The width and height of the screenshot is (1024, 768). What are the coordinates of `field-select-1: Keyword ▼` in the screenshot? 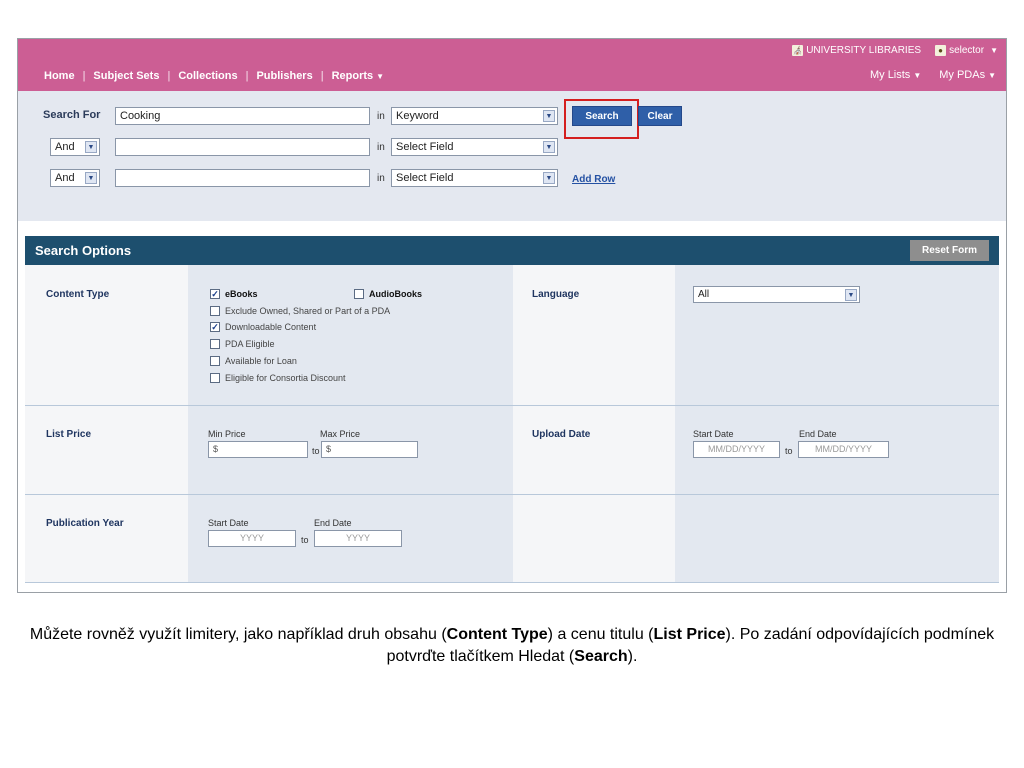 It's located at (474, 116).